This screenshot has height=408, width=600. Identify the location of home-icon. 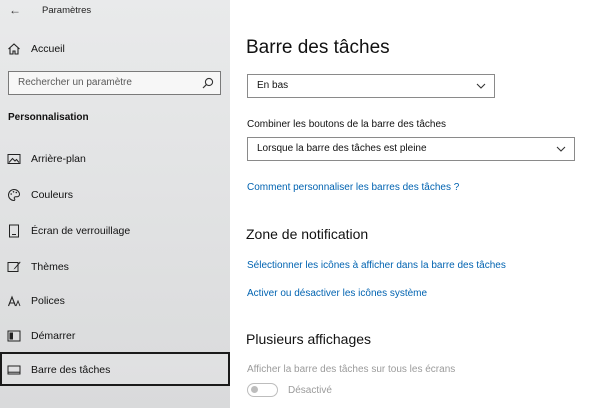
(14, 49).